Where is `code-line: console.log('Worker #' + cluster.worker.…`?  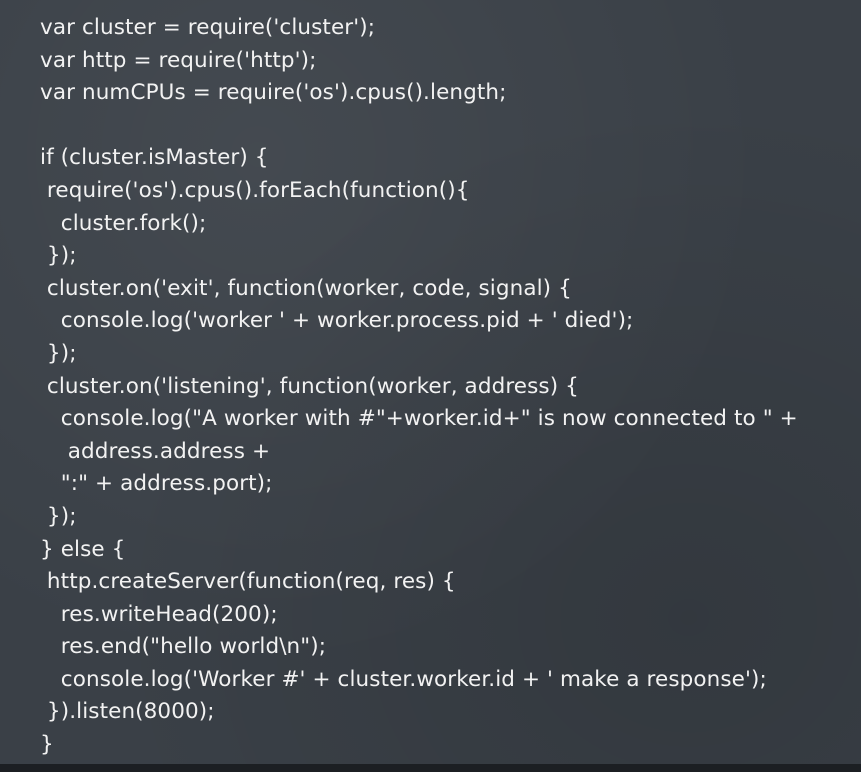 code-line: console.log('Worker #' + cluster.worker.… is located at coordinates (403, 679).